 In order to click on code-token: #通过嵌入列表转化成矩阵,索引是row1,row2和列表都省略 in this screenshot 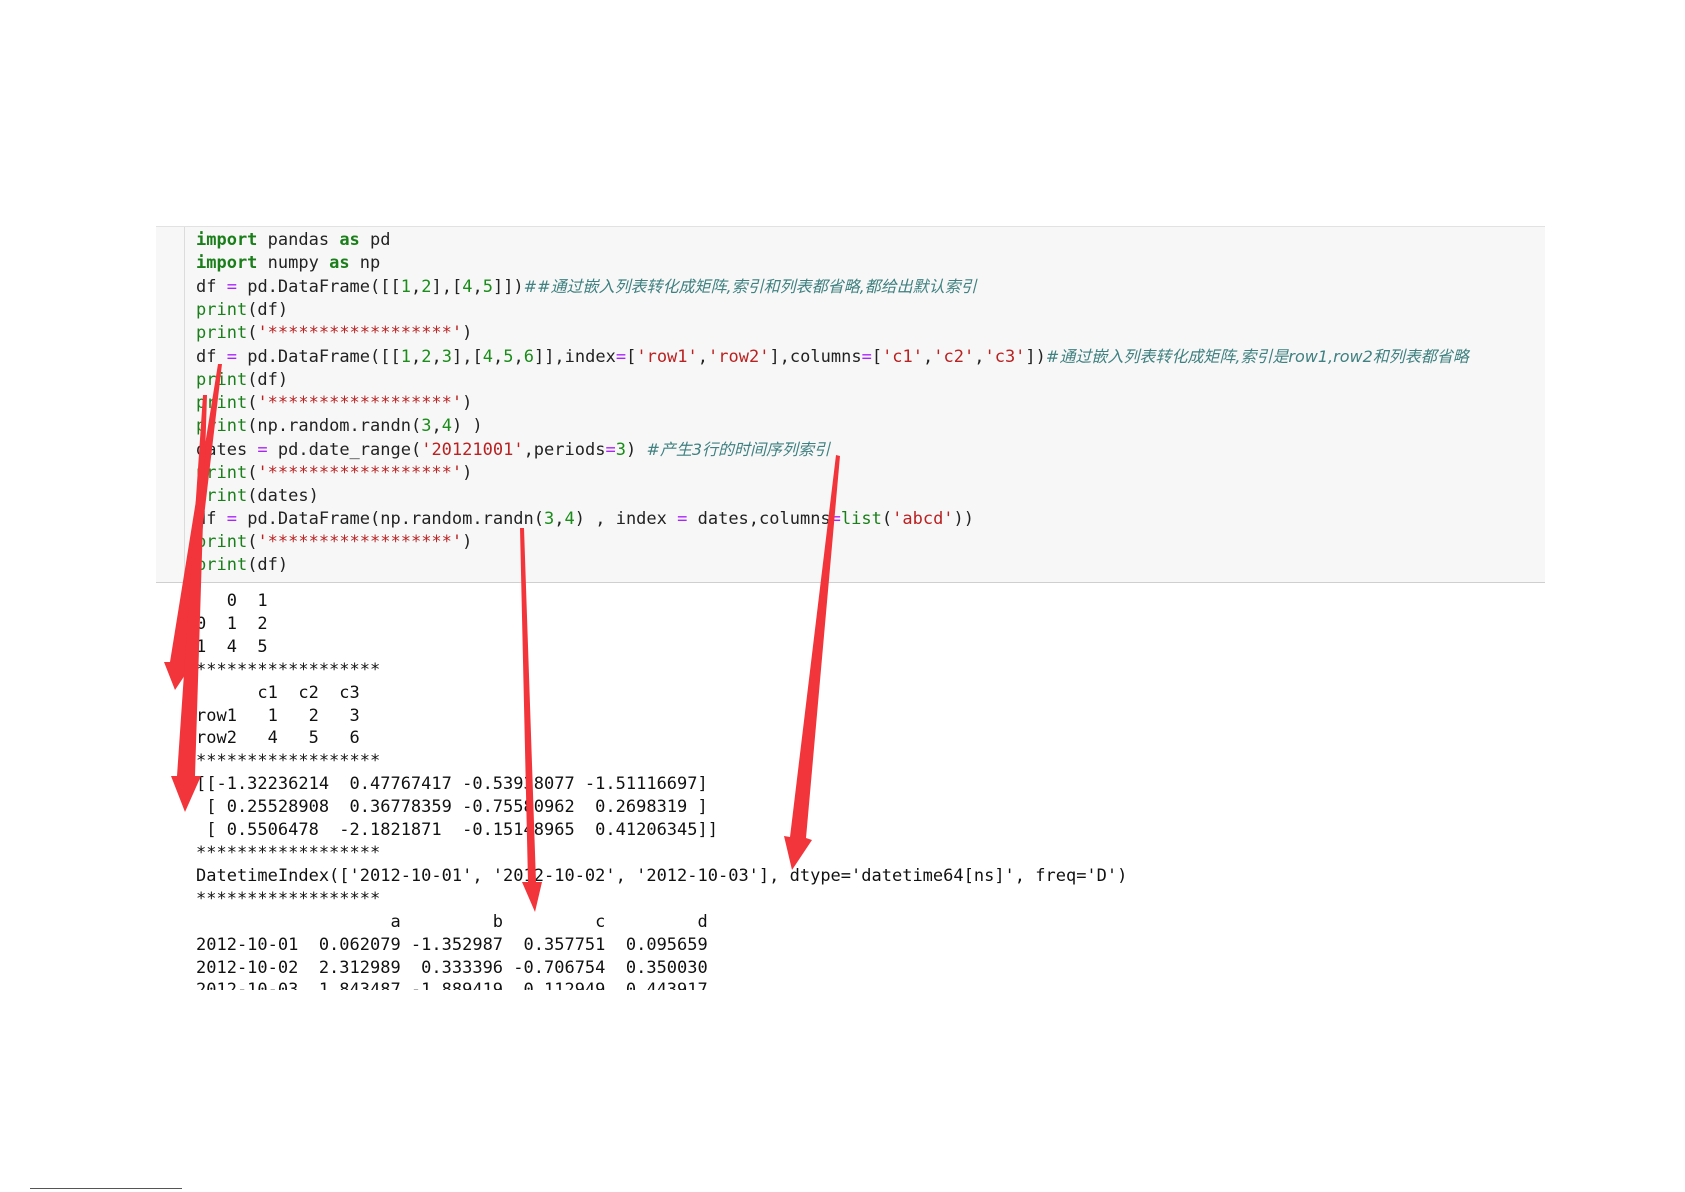, I will do `click(1257, 356)`.